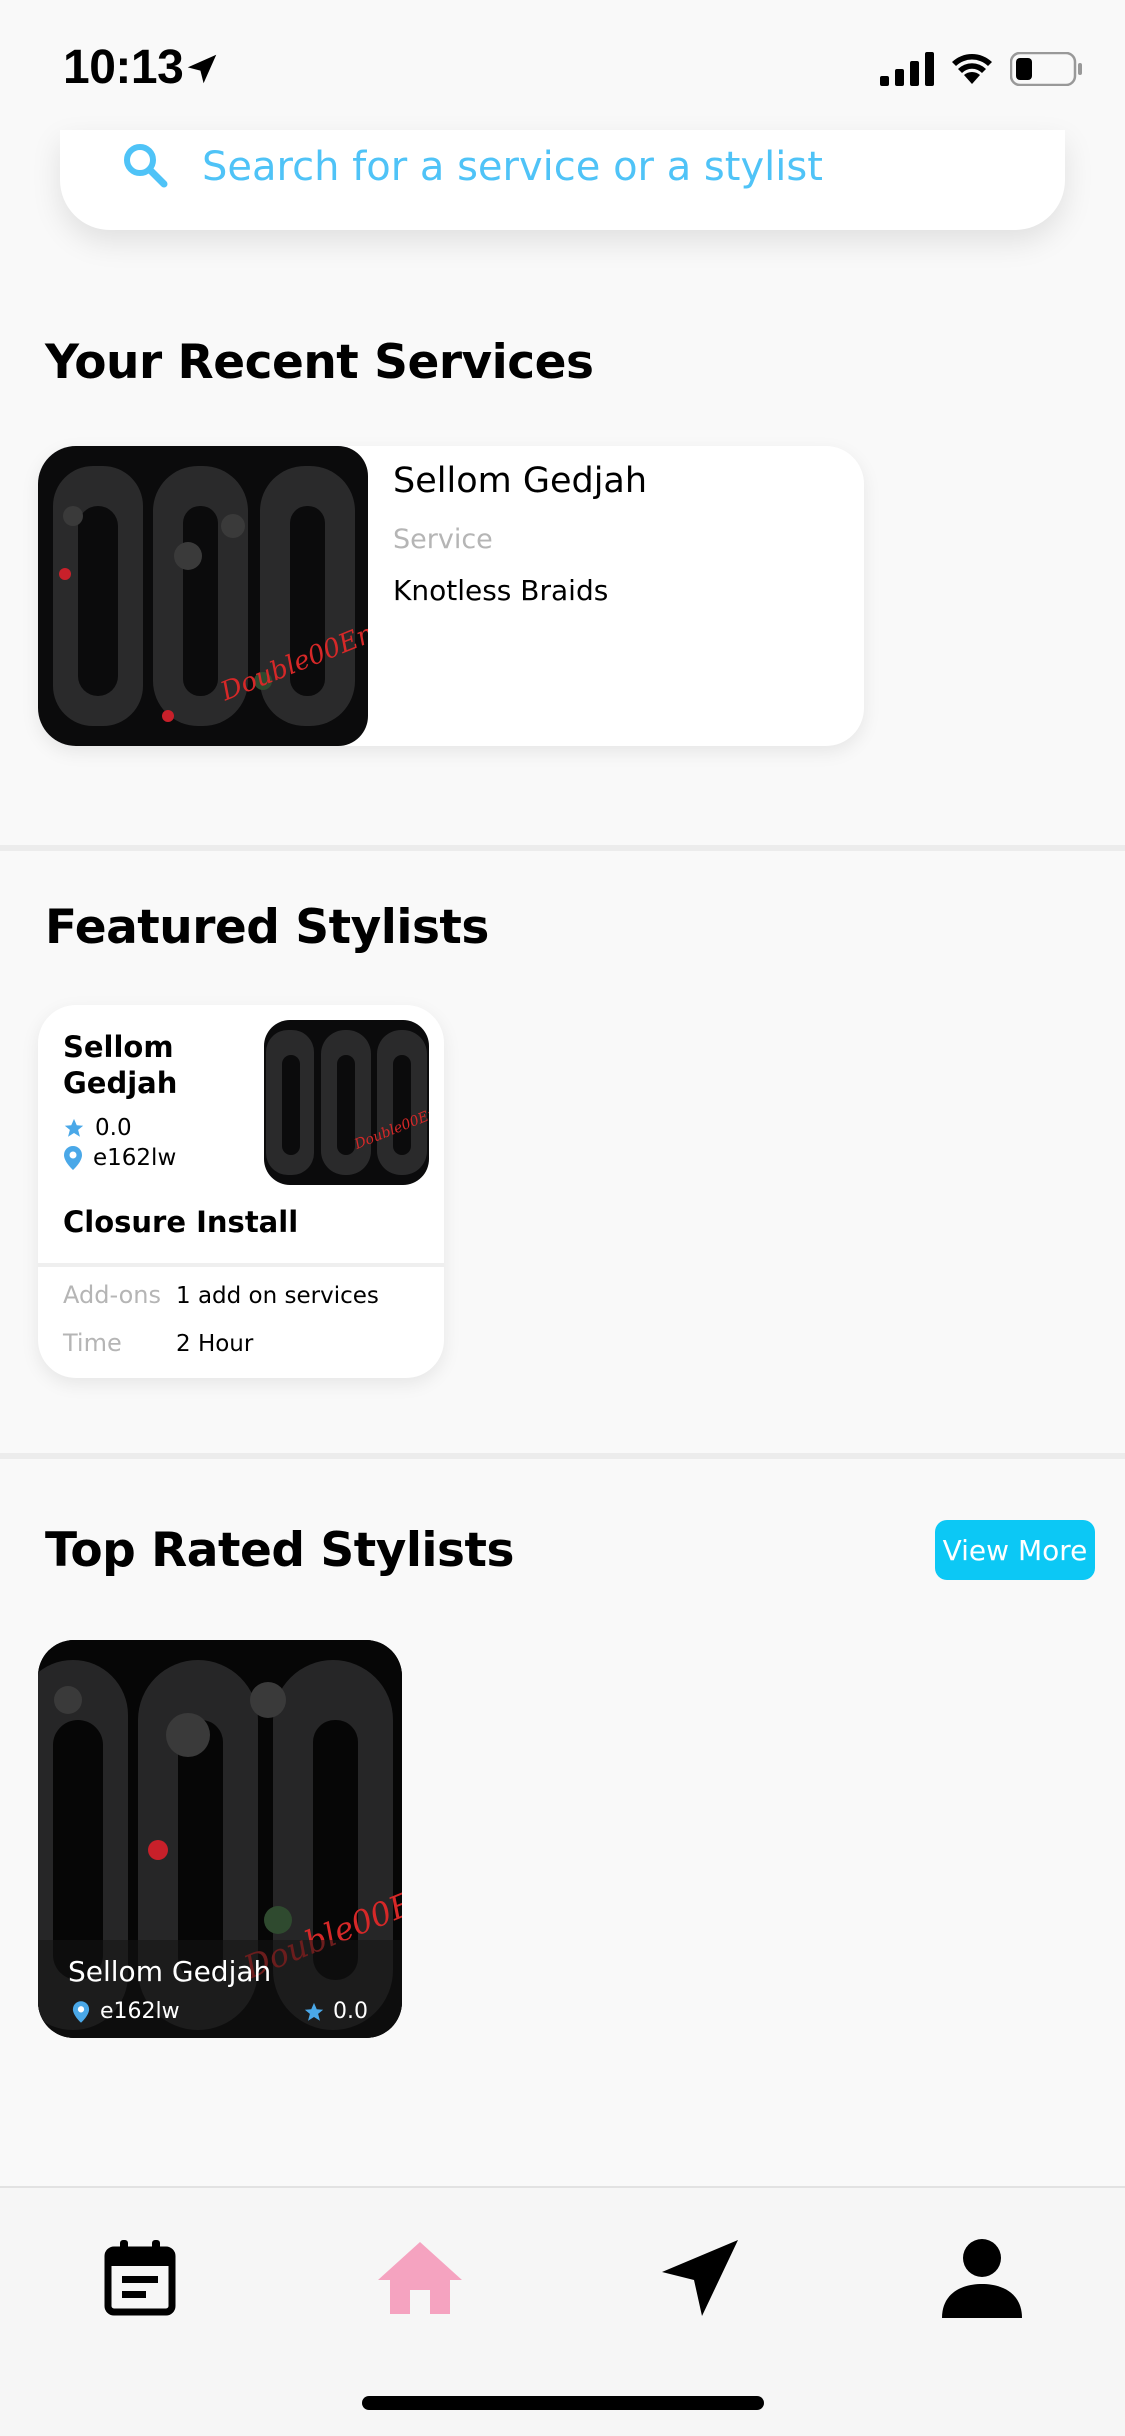 The width and height of the screenshot is (1125, 2436). Describe the element at coordinates (972, 69) in the screenshot. I see `wifi-icon` at that location.